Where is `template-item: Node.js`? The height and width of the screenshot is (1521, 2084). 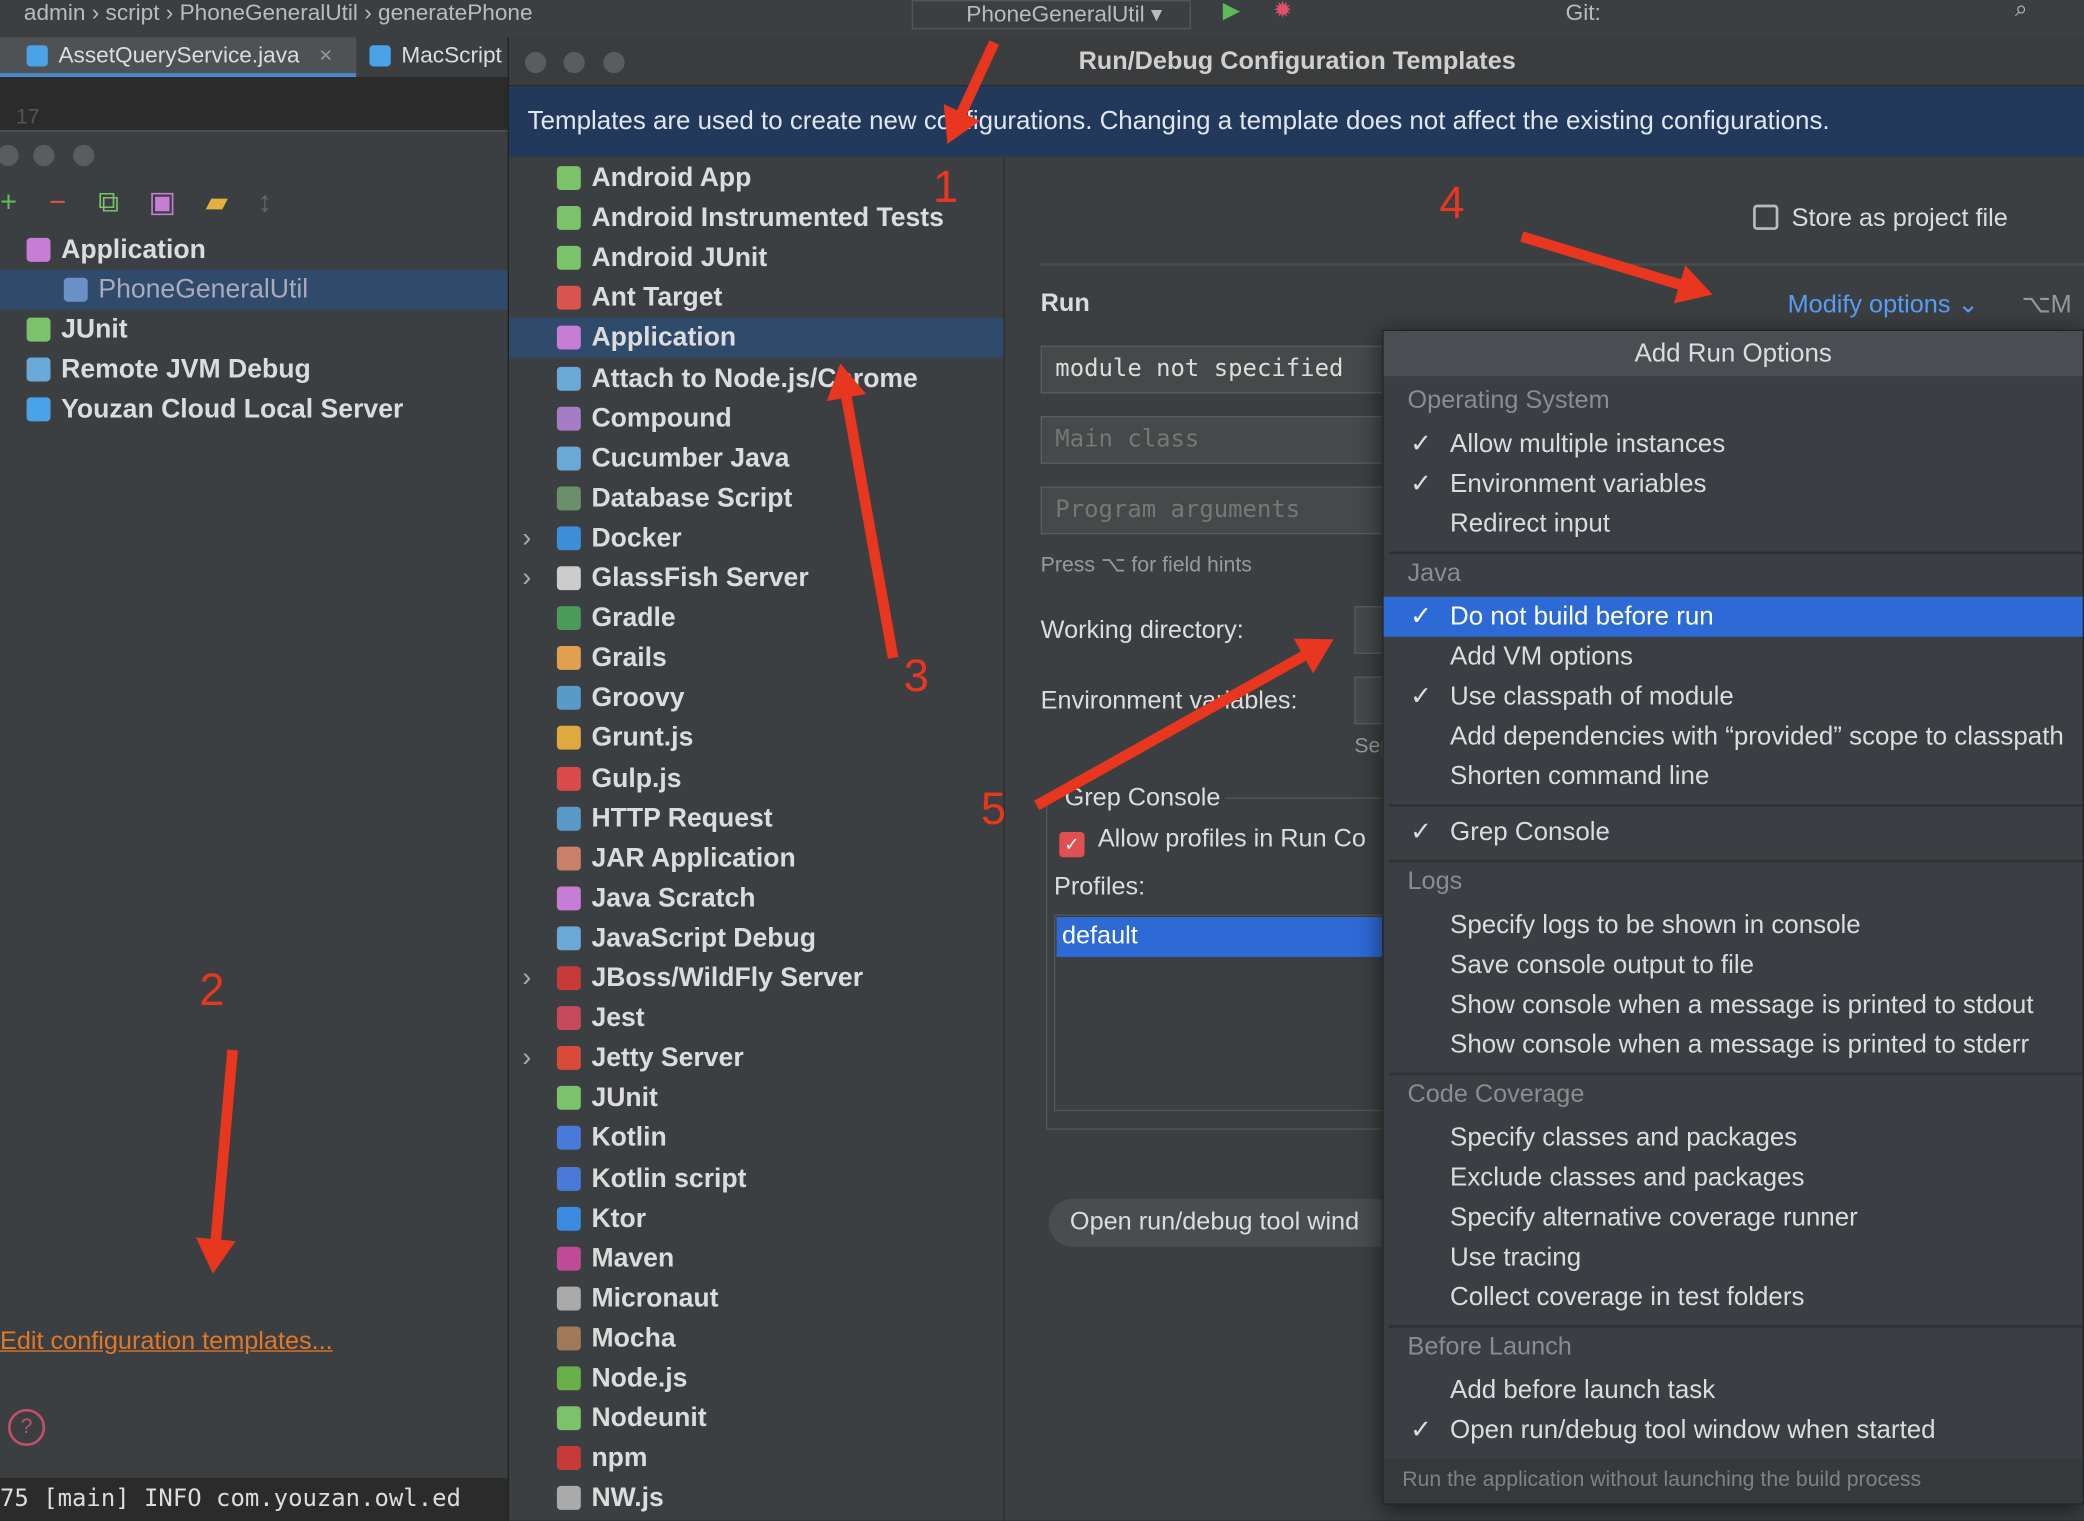 template-item: Node.js is located at coordinates (756, 1378).